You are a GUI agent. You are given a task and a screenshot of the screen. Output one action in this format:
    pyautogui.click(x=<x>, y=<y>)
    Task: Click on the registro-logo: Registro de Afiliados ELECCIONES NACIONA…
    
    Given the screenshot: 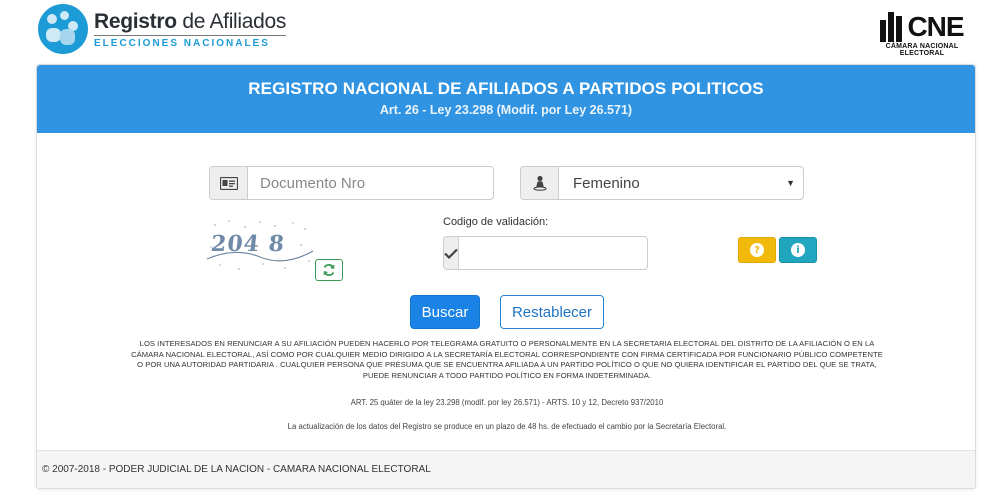 What is the action you would take?
    pyautogui.click(x=162, y=29)
    